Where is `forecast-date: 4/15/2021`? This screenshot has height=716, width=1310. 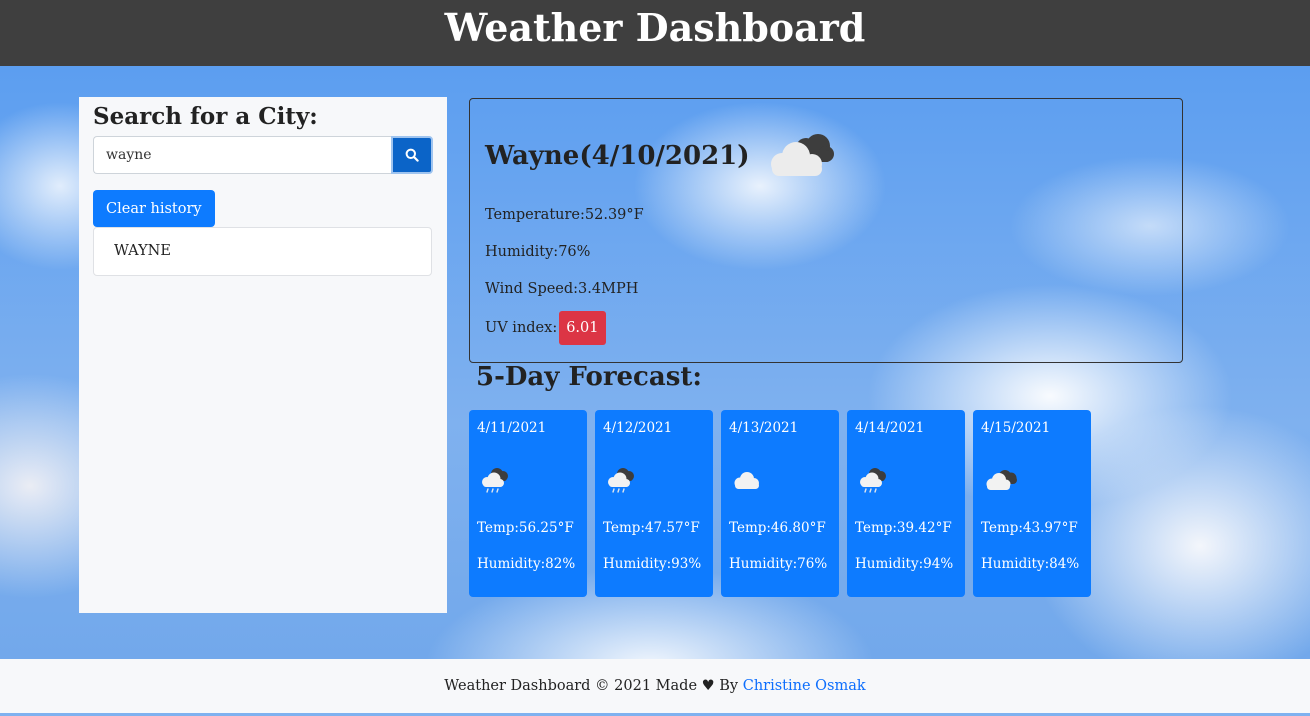 forecast-date: 4/15/2021 is located at coordinates (1016, 428).